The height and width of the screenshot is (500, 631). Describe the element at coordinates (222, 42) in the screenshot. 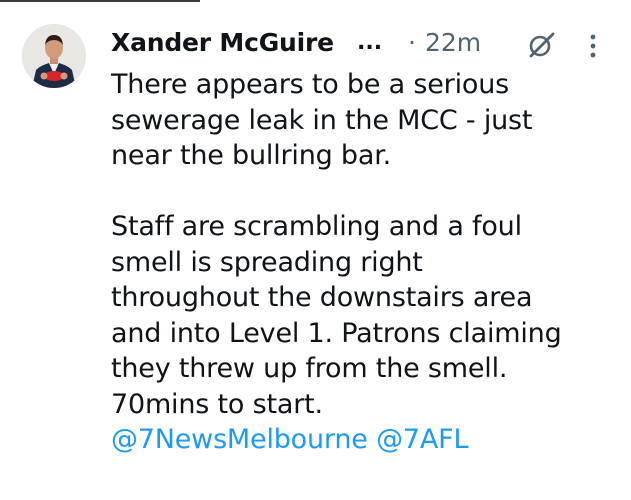

I see `author-display-name: Xander McGuire` at that location.